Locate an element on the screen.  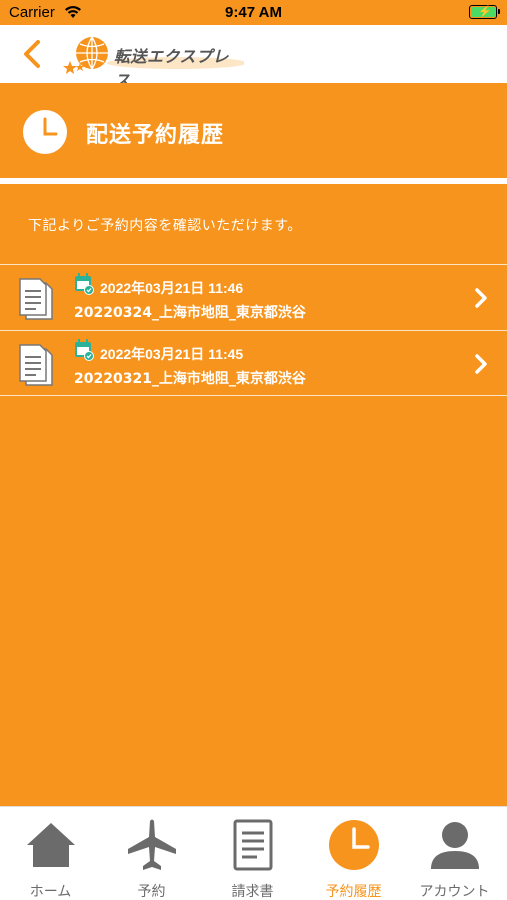
page-header: 配送予約履歴 is located at coordinates (253, 130).